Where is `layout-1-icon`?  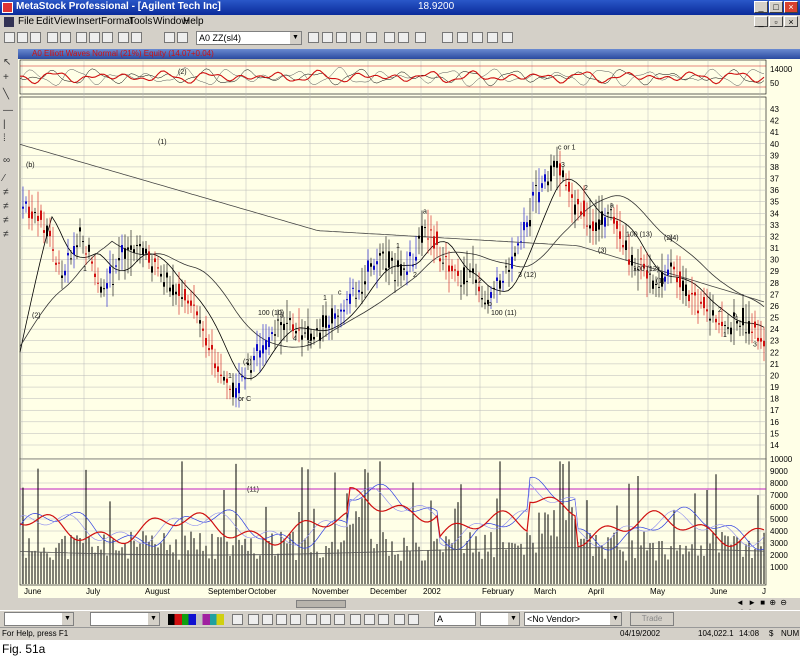
layout-1-icon is located at coordinates (447, 37).